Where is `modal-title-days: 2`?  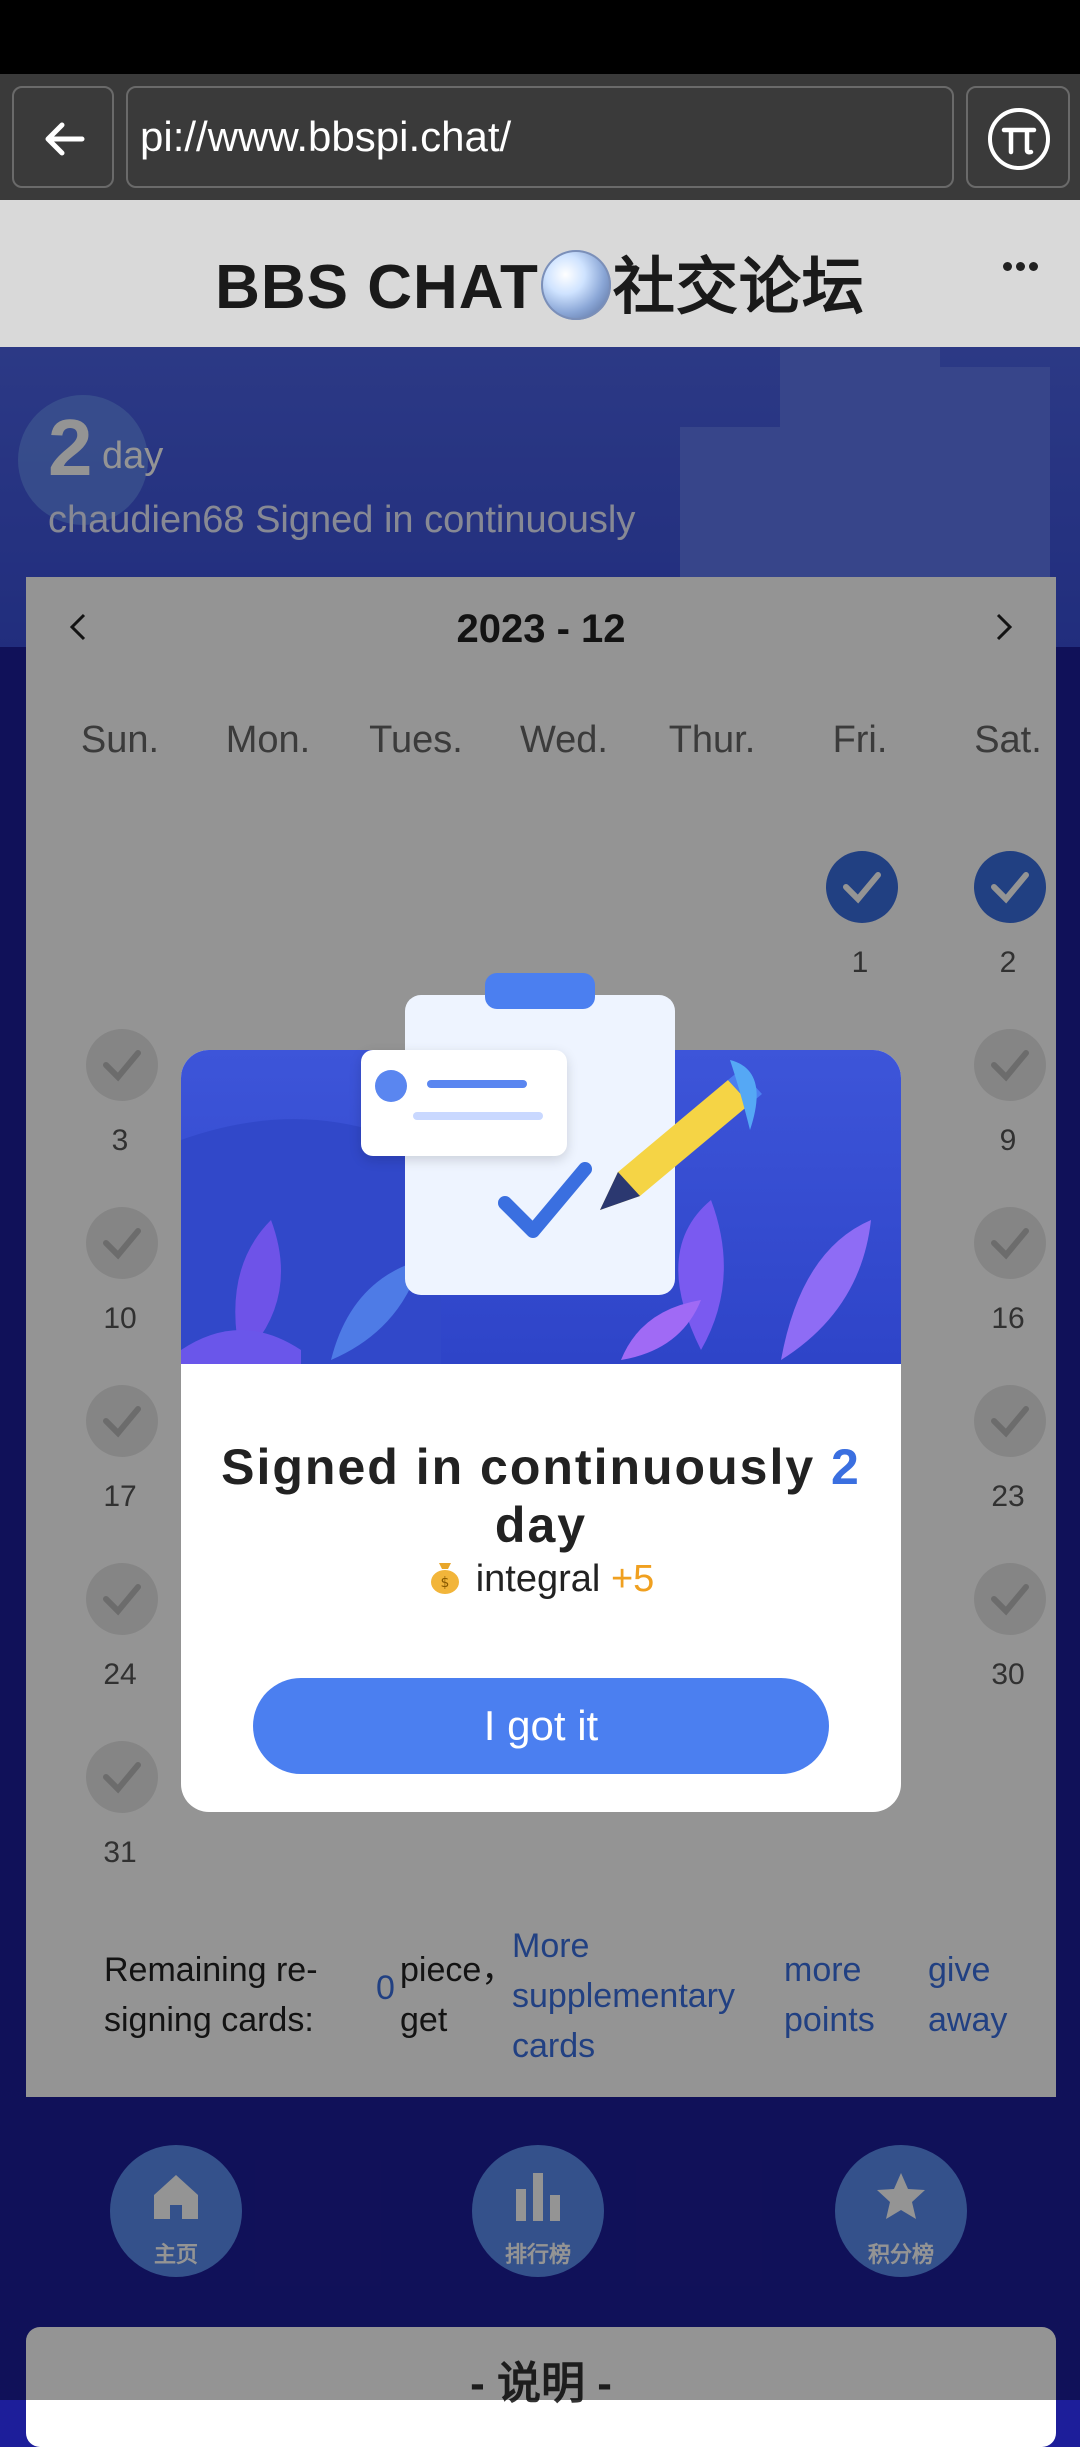
modal-title-days: 2 is located at coordinates (846, 1467).